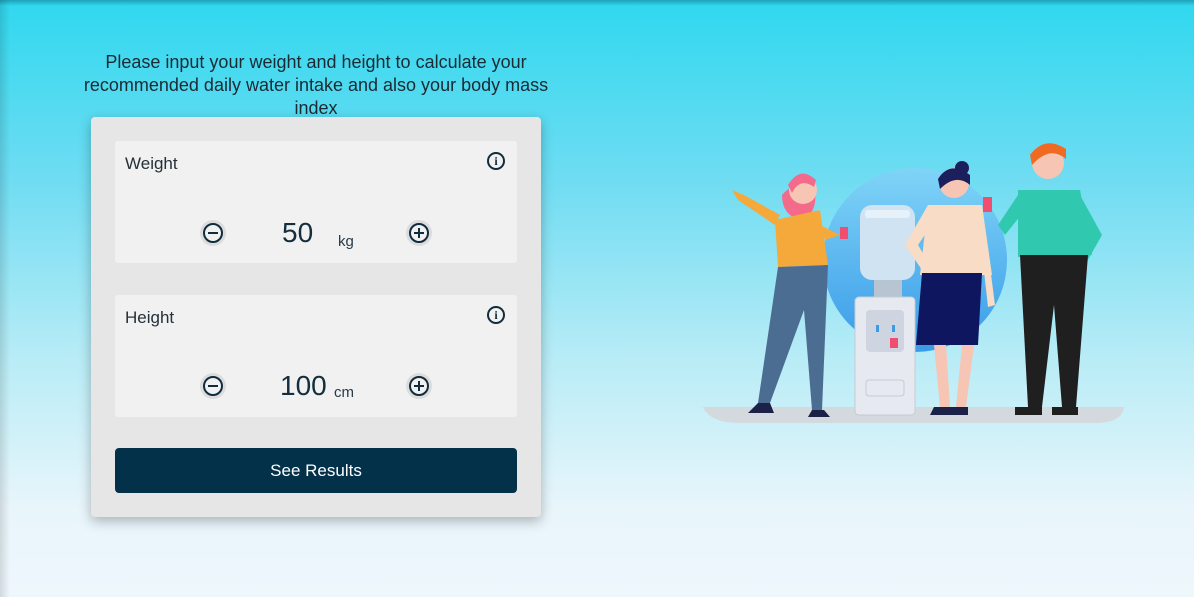 This screenshot has width=1194, height=597. I want to click on weight-decrement-button, so click(213, 233).